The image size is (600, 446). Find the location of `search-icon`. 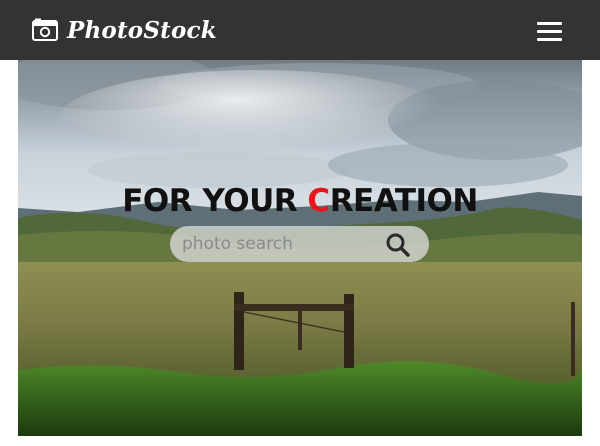

search-icon is located at coordinates (398, 245).